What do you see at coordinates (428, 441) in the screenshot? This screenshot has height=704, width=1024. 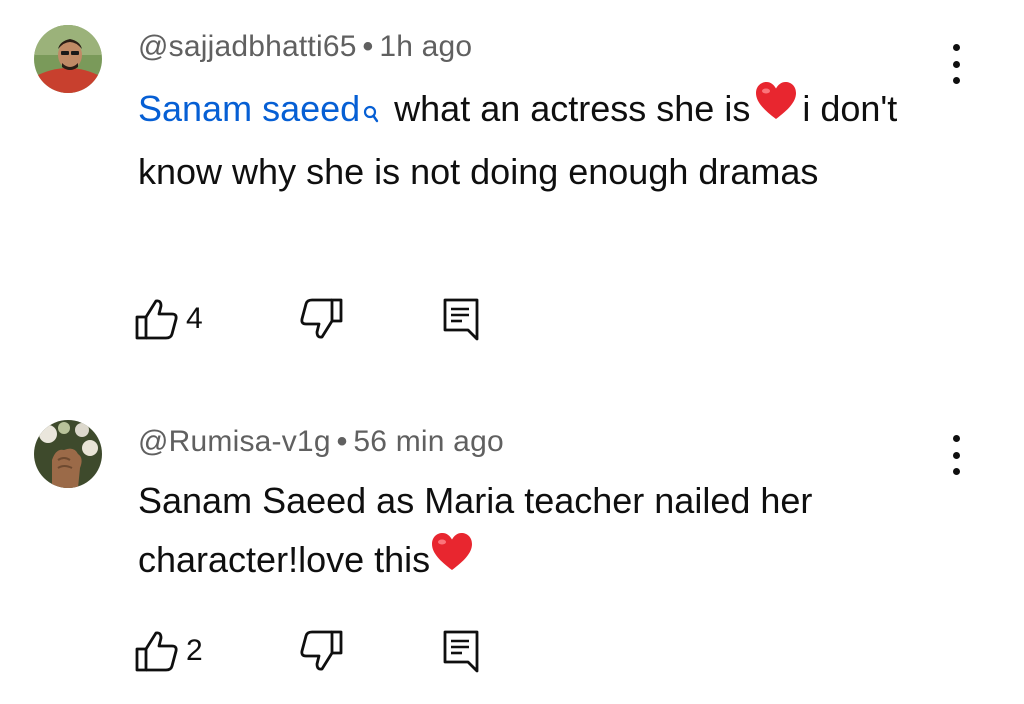 I see `comment-time: 56 min ago` at bounding box center [428, 441].